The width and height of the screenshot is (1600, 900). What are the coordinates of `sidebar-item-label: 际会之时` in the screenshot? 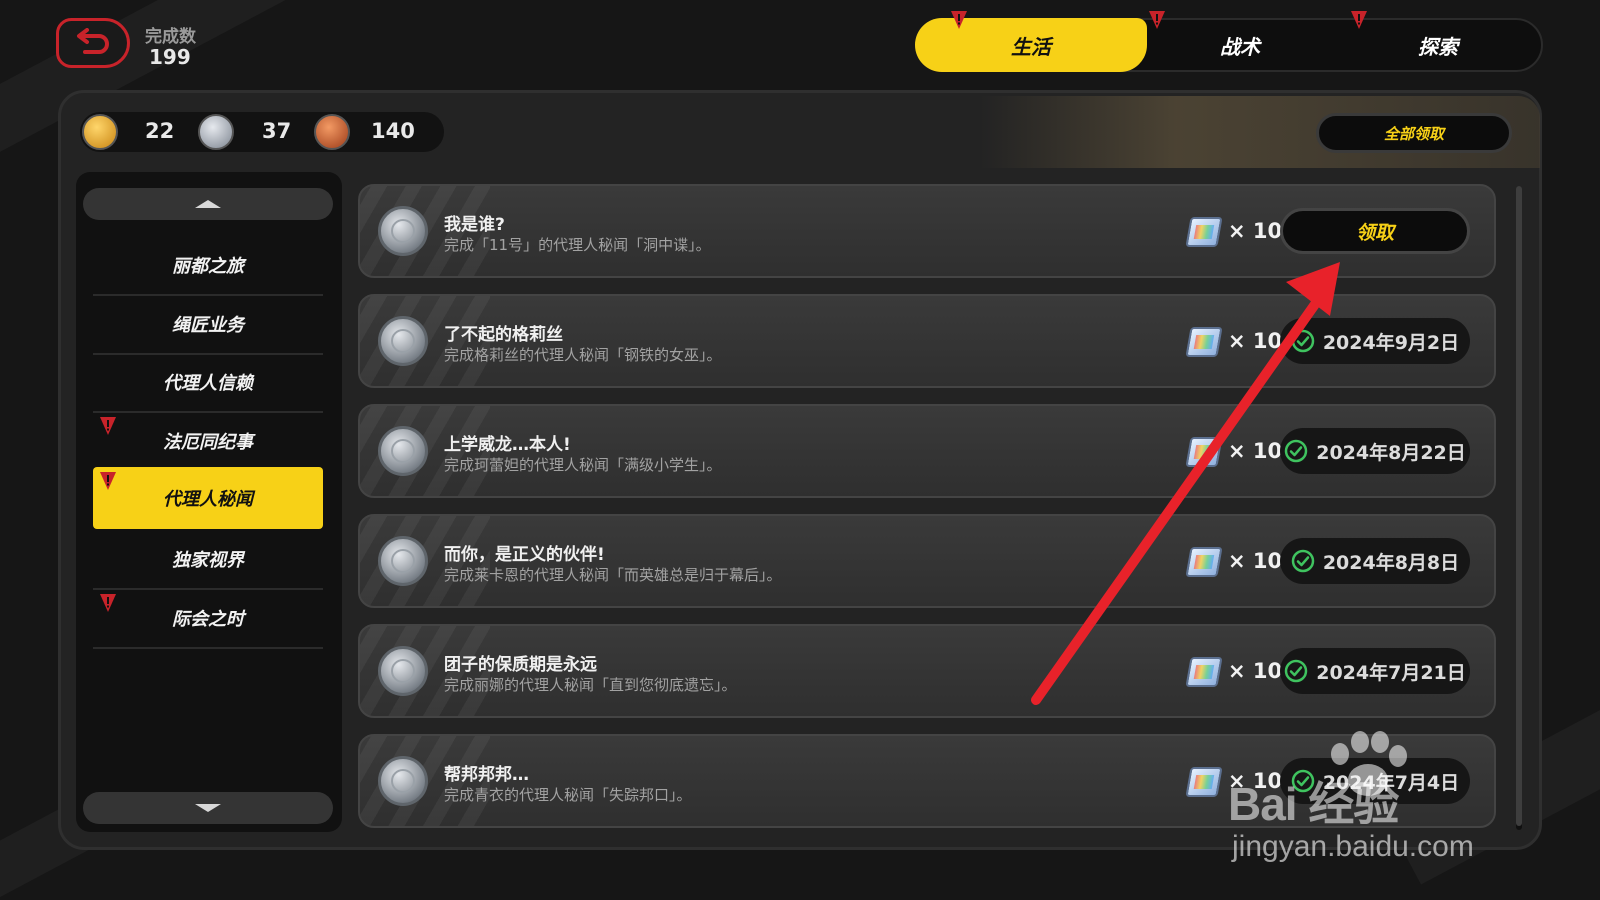 It's located at (208, 619).